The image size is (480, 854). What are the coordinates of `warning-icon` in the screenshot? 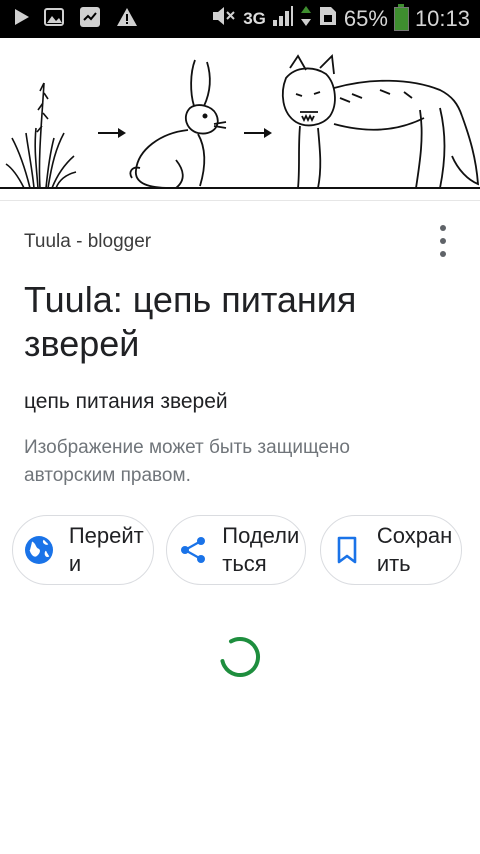 It's located at (127, 19).